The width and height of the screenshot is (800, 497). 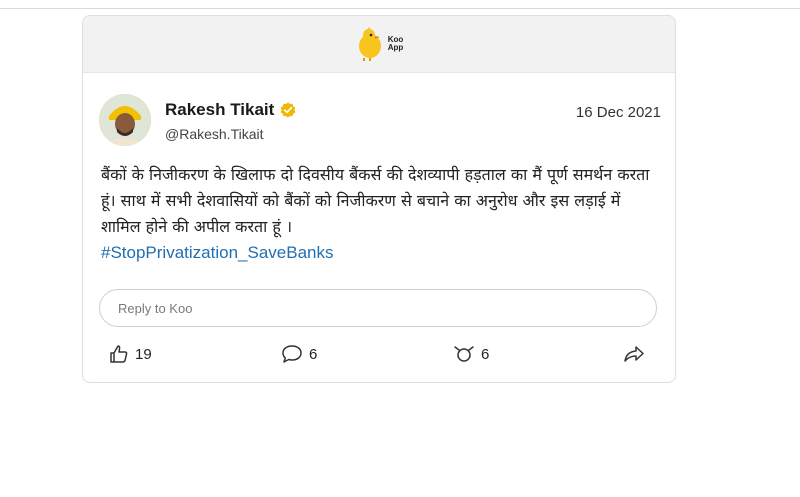 What do you see at coordinates (214, 134) in the screenshot?
I see `author-handle: @Rakesh.Tikait` at bounding box center [214, 134].